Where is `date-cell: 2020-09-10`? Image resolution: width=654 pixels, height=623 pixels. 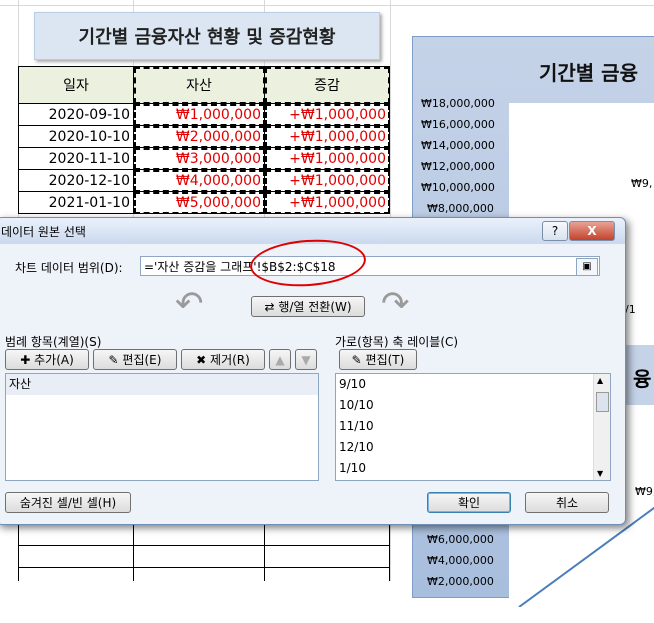 date-cell: 2020-09-10 is located at coordinates (76, 114).